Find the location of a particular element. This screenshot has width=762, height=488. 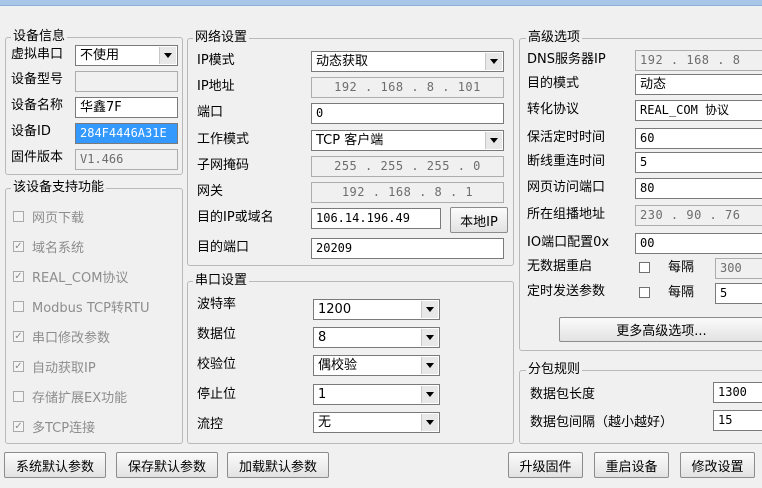

multicast-label: 所在组播地址 is located at coordinates (566, 214).